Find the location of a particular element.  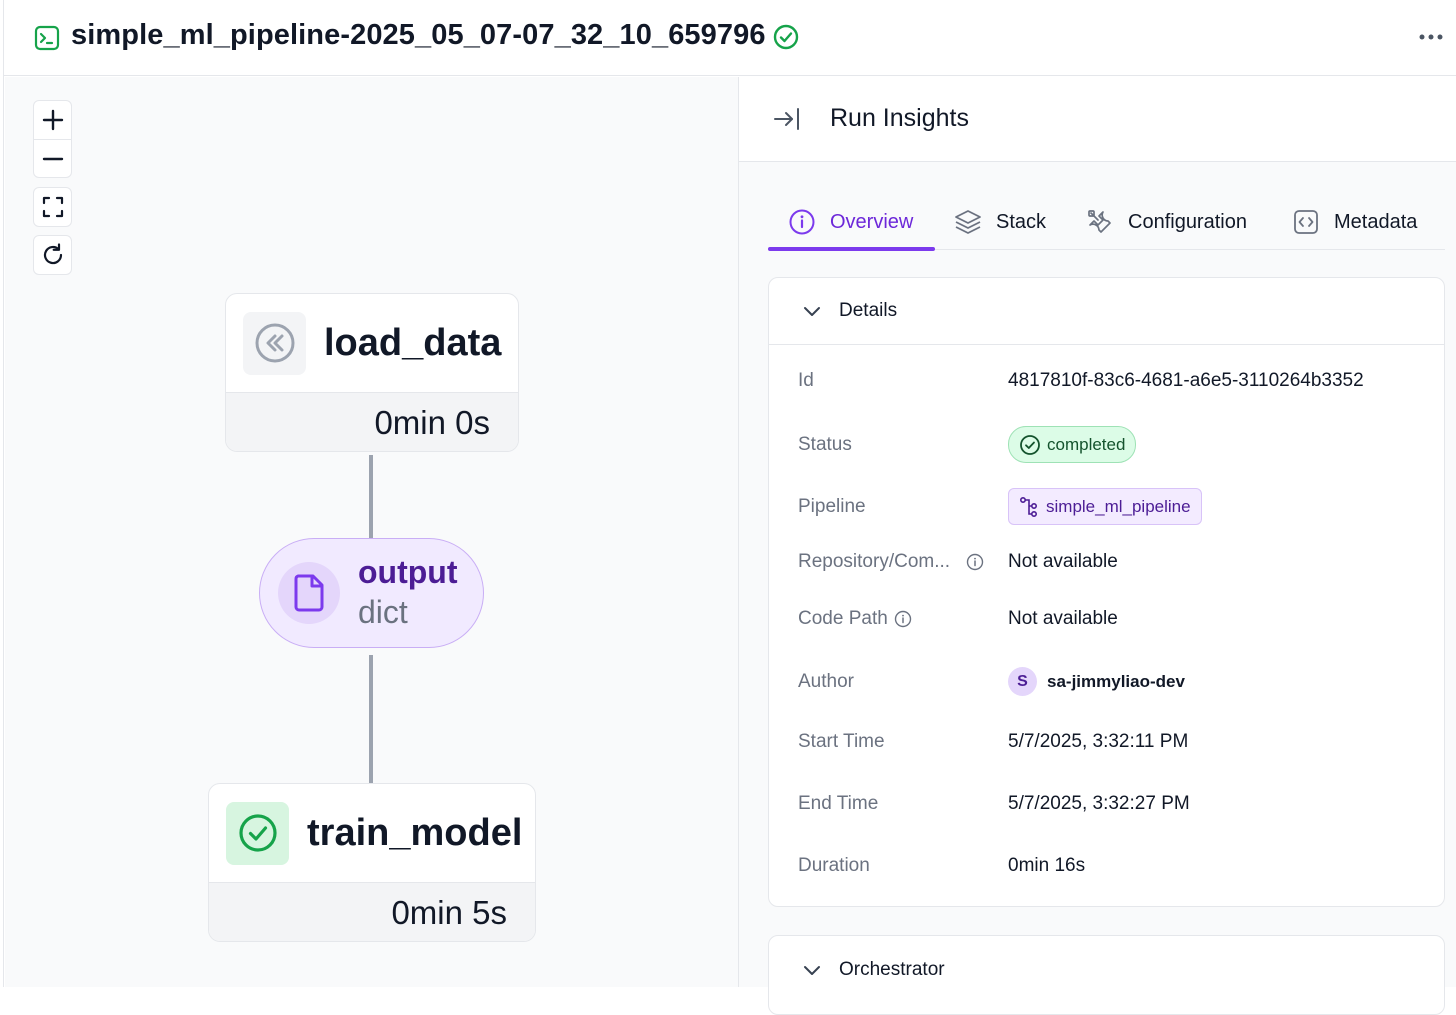

detail-row-code-path: Code Path Not available is located at coordinates (1118, 619).